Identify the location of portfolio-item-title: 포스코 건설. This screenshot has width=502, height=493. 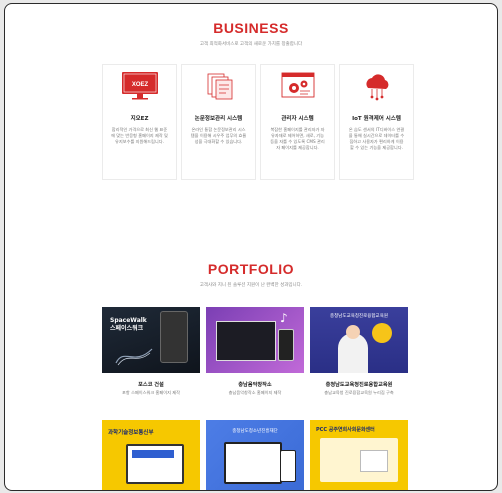
(151, 385).